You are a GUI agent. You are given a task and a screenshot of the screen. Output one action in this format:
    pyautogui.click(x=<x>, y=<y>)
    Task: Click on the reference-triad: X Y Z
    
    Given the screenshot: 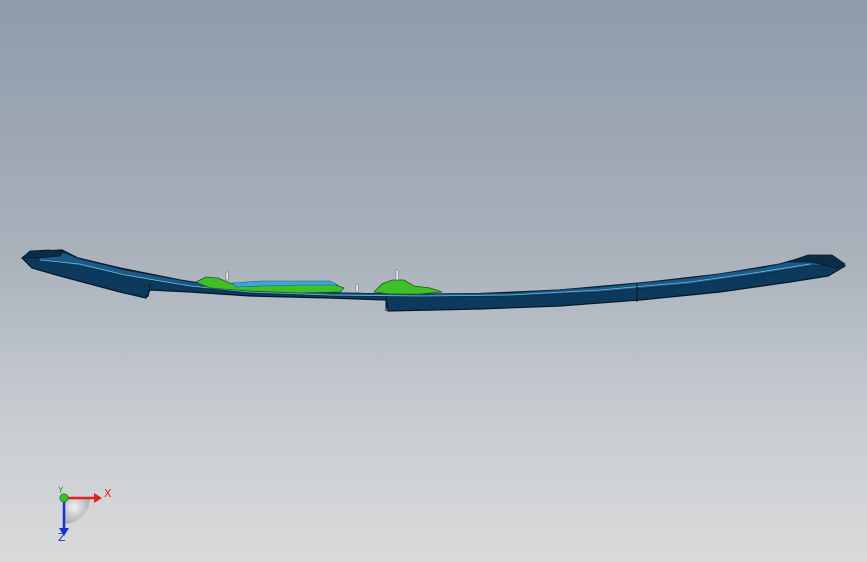 What is the action you would take?
    pyautogui.click(x=84, y=515)
    